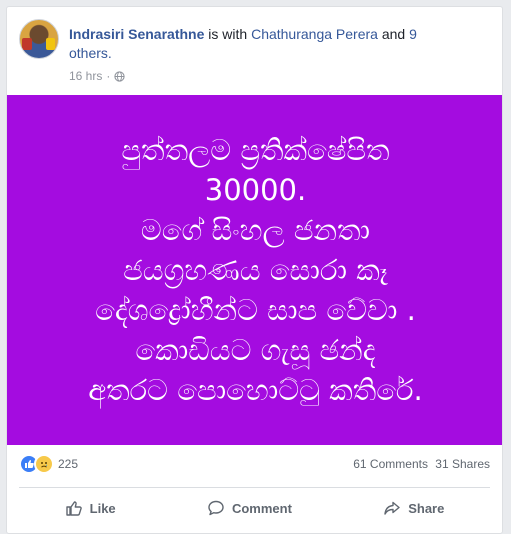  What do you see at coordinates (462, 464) in the screenshot?
I see `shares-count: 31 Shares` at bounding box center [462, 464].